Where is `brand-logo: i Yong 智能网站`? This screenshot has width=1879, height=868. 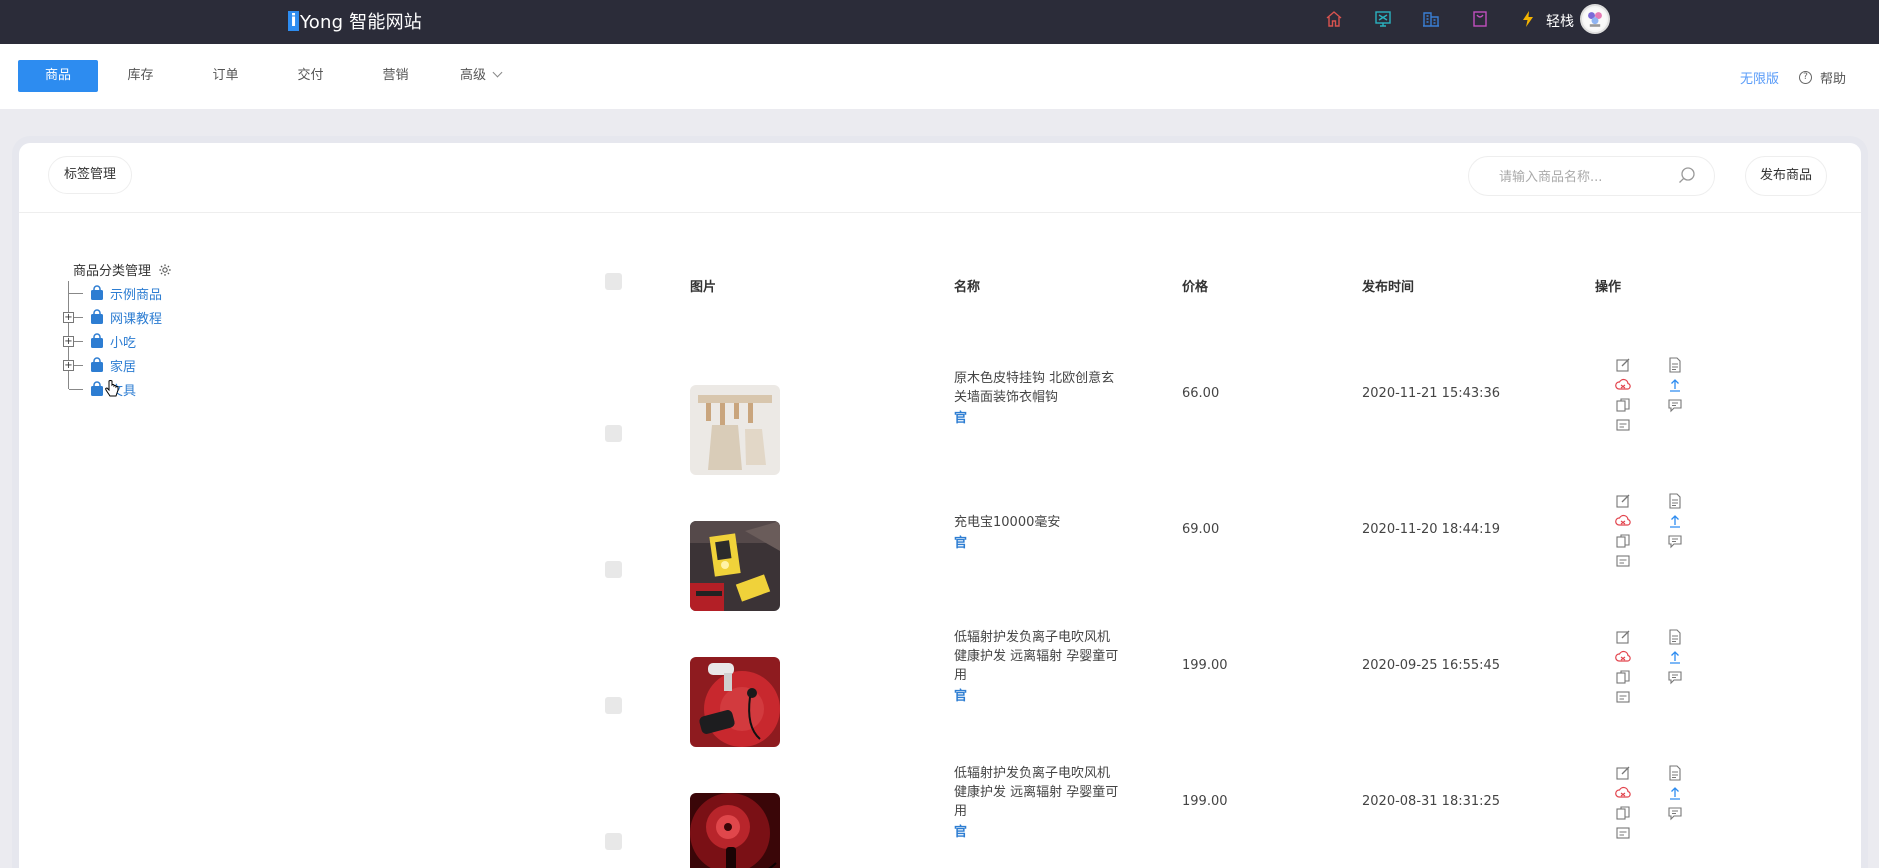 brand-logo: i Yong 智能网站 is located at coordinates (355, 21).